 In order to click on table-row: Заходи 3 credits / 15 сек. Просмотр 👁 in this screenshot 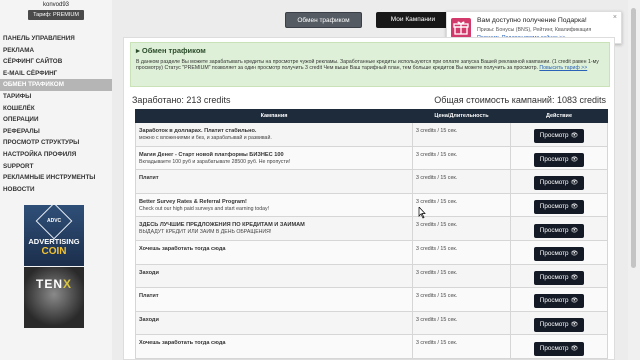, I will do `click(371, 323)`.